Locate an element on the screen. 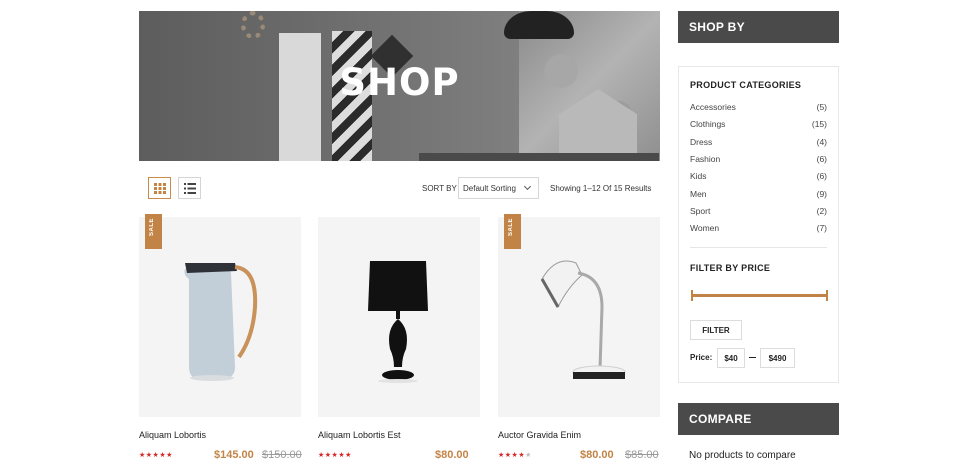 This screenshot has width=980, height=471. product-image is located at coordinates (399, 317).